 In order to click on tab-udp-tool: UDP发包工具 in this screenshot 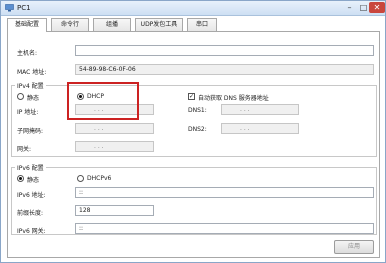, I will do `click(159, 24)`.